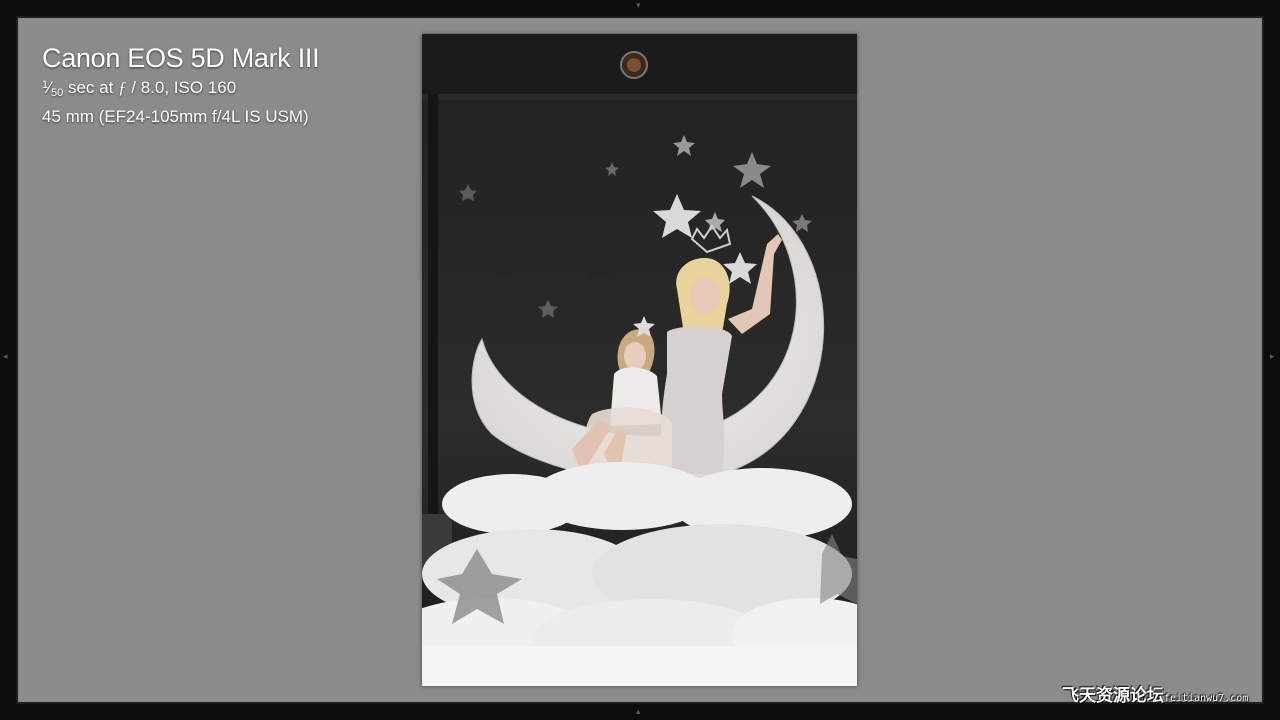 This screenshot has width=1280, height=720. What do you see at coordinates (181, 58) in the screenshot?
I see `camera-model: Canon EOS 5D Mark III` at bounding box center [181, 58].